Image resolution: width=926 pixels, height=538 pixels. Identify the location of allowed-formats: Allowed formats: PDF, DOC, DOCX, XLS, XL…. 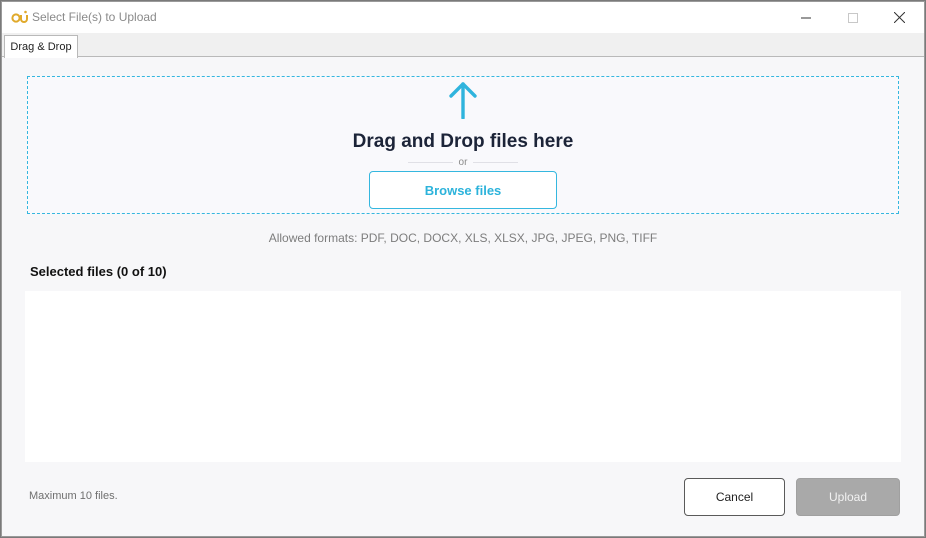
(463, 238).